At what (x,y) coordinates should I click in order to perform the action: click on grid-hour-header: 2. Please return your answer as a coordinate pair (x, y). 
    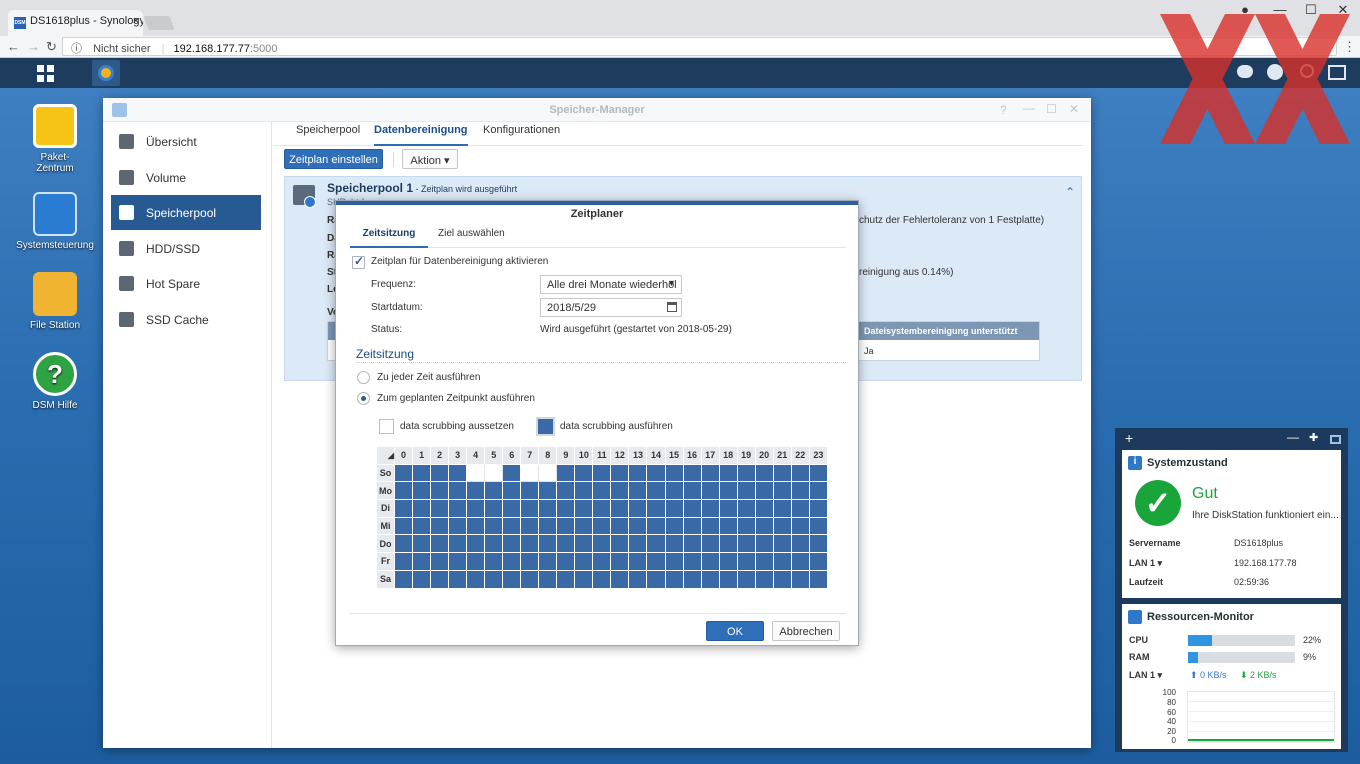
    Looking at the image, I should click on (440, 455).